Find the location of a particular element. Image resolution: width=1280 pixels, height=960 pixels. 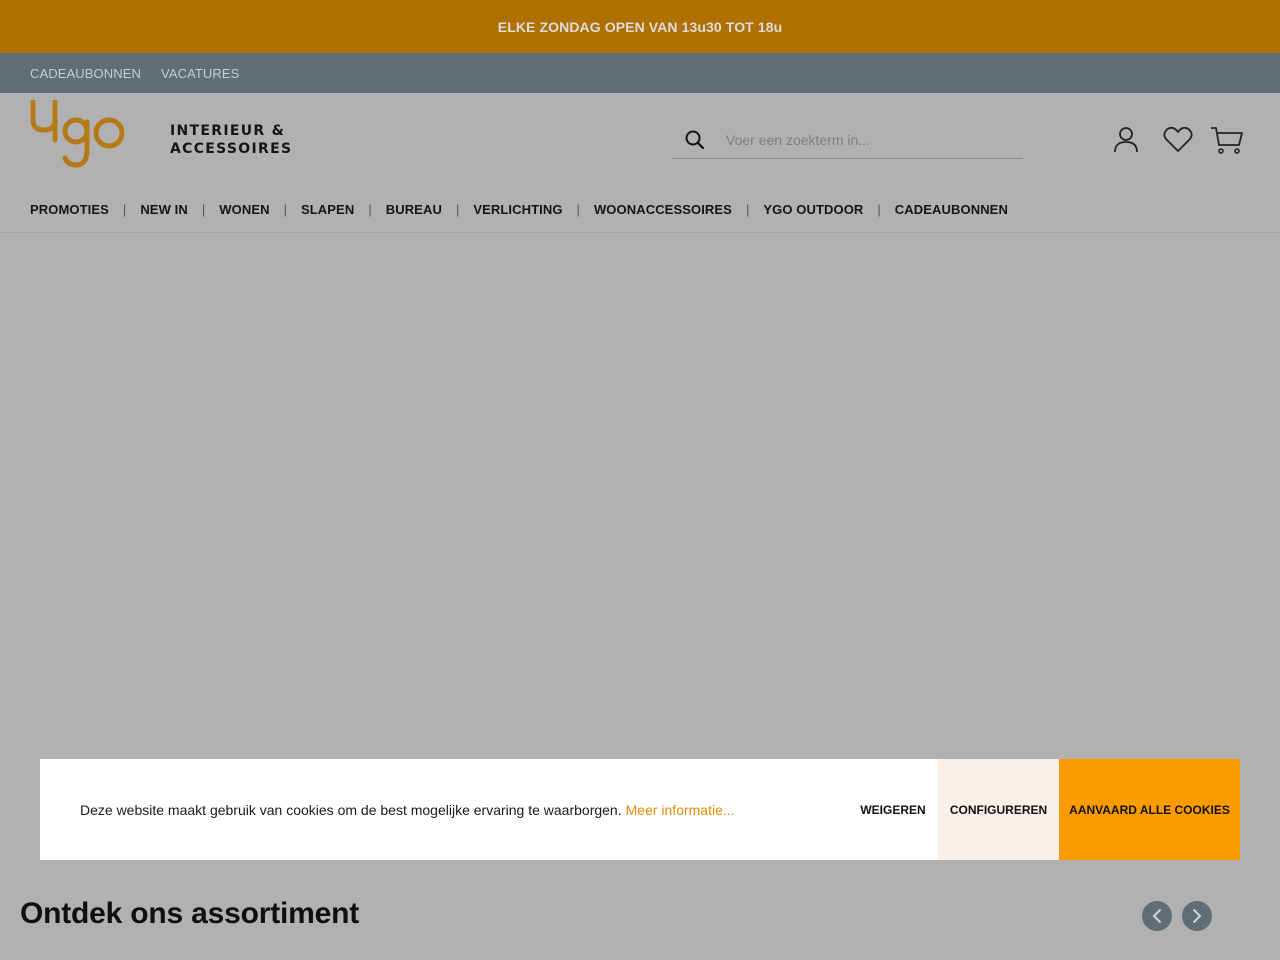

logo-line-2: ACCESSOIRES is located at coordinates (231, 149).